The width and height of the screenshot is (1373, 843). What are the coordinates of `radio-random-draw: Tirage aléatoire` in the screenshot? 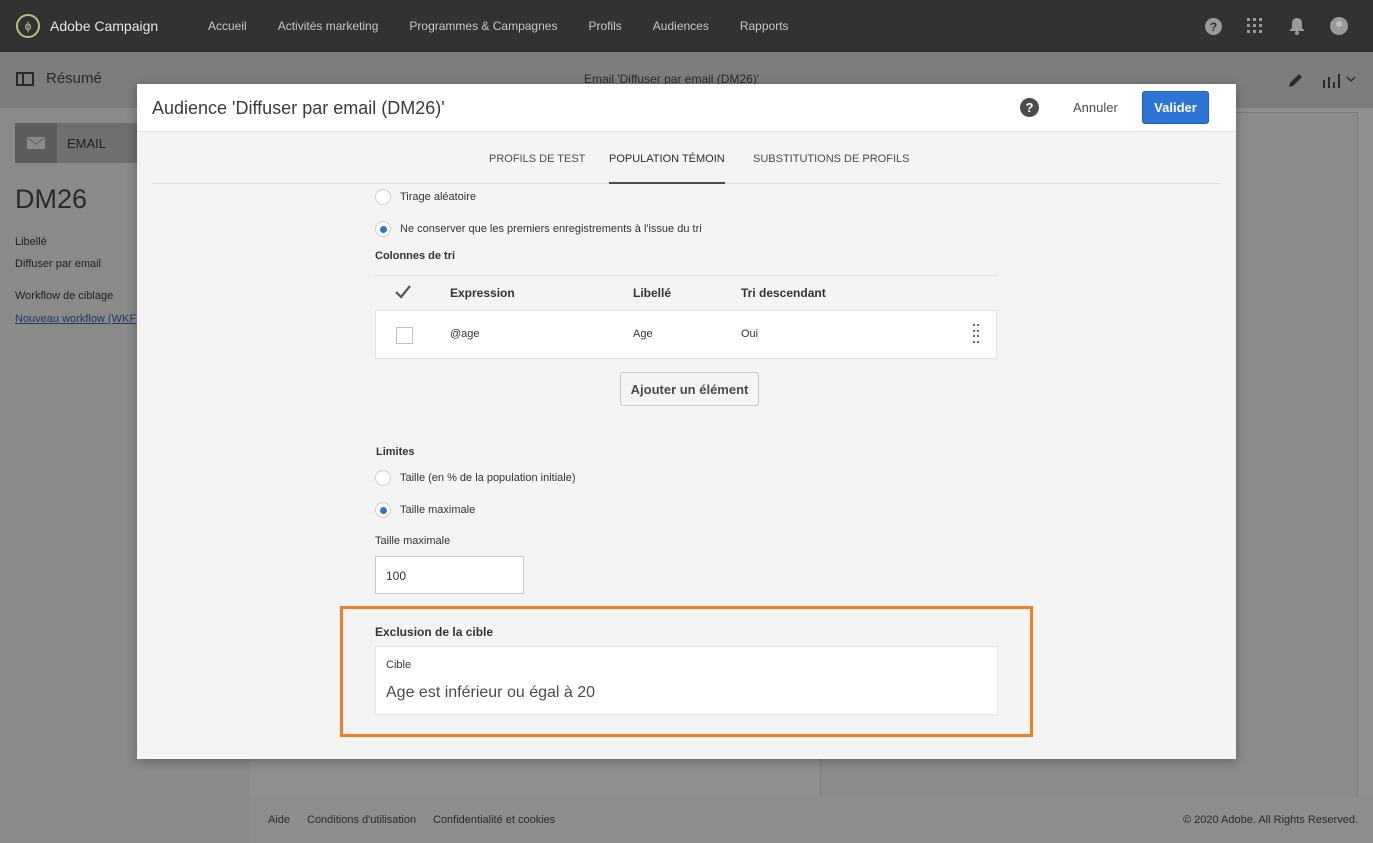 It's located at (425, 197).